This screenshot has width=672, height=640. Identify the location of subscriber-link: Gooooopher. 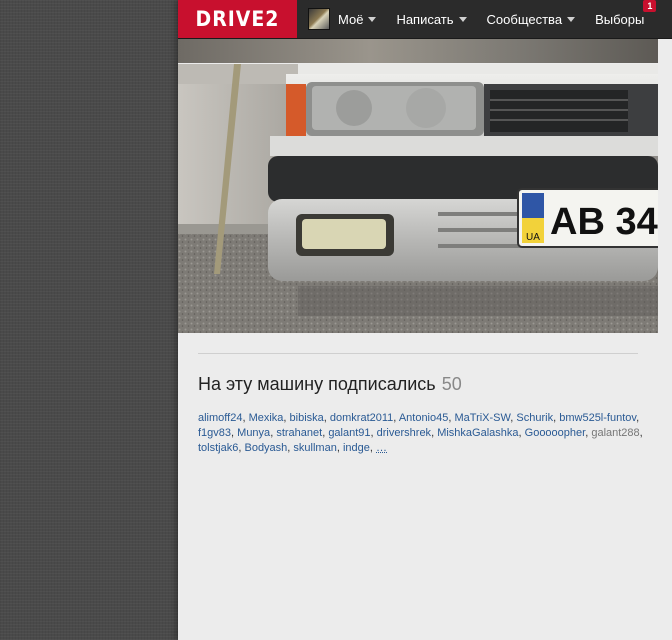
(555, 433).